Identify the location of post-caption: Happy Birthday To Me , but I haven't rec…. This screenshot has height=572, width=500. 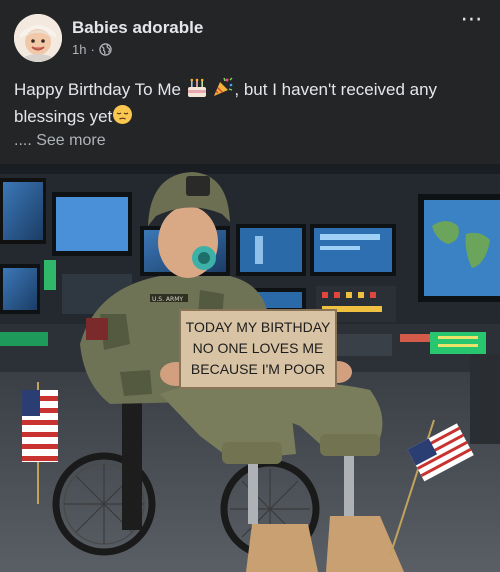
(251, 103).